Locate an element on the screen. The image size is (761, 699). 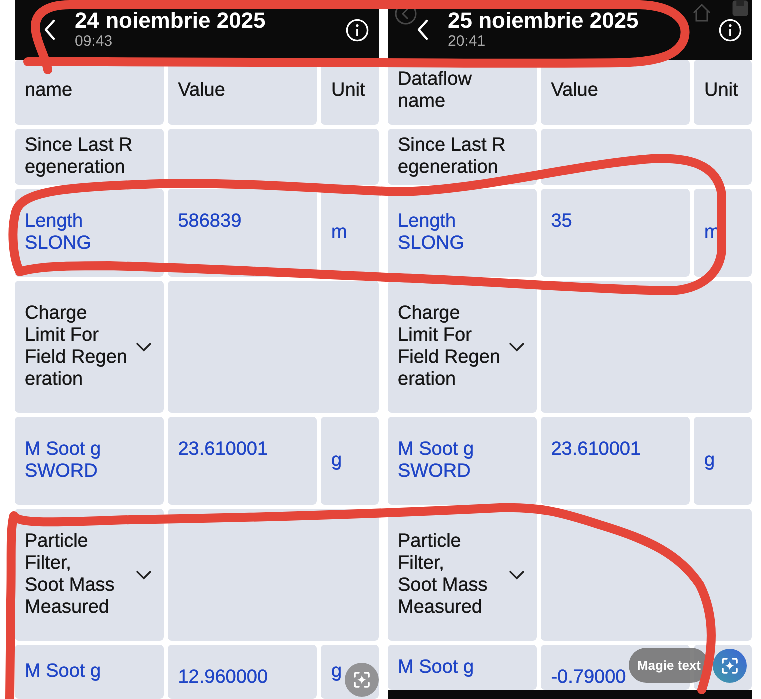
time-label: 20:41 is located at coordinates (467, 42).